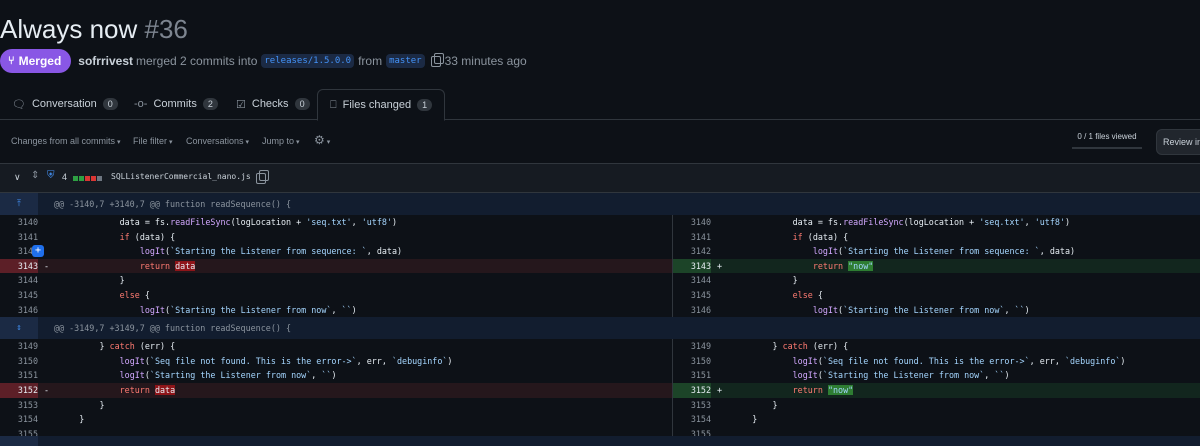 The image size is (1200, 446). Describe the element at coordinates (336, 295) in the screenshot. I see `left-line: 3145 else {` at that location.